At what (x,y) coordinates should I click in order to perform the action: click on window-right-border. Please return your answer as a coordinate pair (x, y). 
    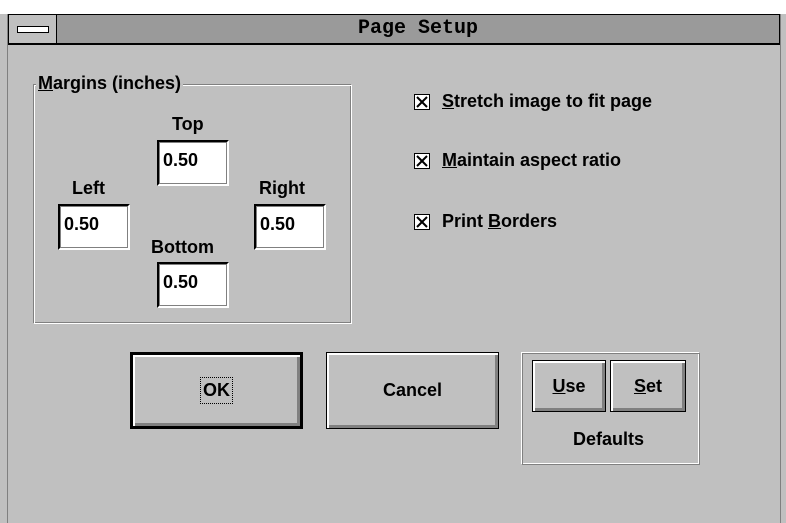
    Looking at the image, I should click on (783, 268).